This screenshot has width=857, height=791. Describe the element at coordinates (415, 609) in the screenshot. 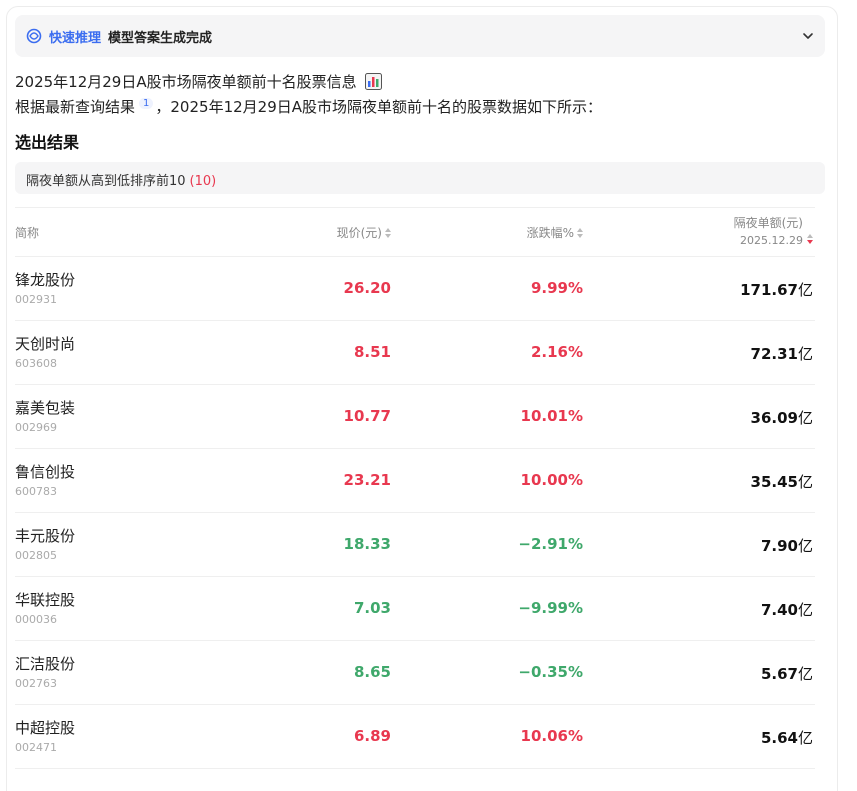

I see `table-row: 华联控股 000036 7.03 −9.99% 7.40亿` at that location.